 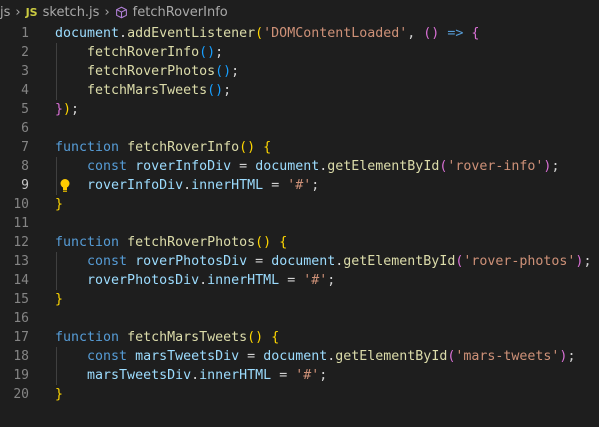 I want to click on code-line: 9 roverInfoDiv.innerHTML = '#';, so click(x=299, y=185).